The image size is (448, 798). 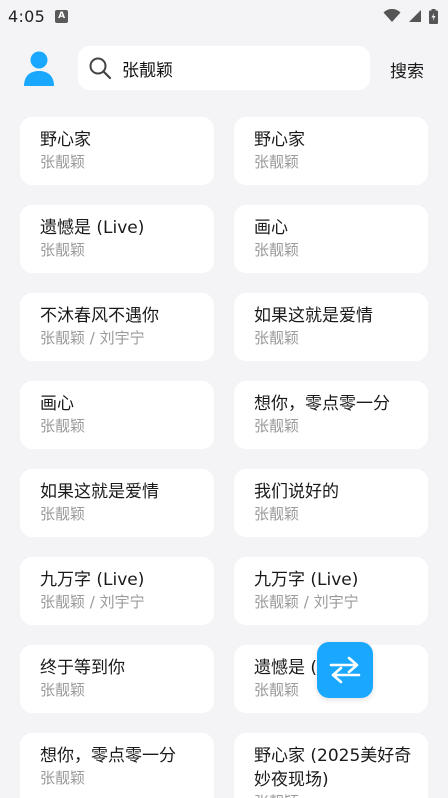 I want to click on wifi-icon, so click(x=392, y=15).